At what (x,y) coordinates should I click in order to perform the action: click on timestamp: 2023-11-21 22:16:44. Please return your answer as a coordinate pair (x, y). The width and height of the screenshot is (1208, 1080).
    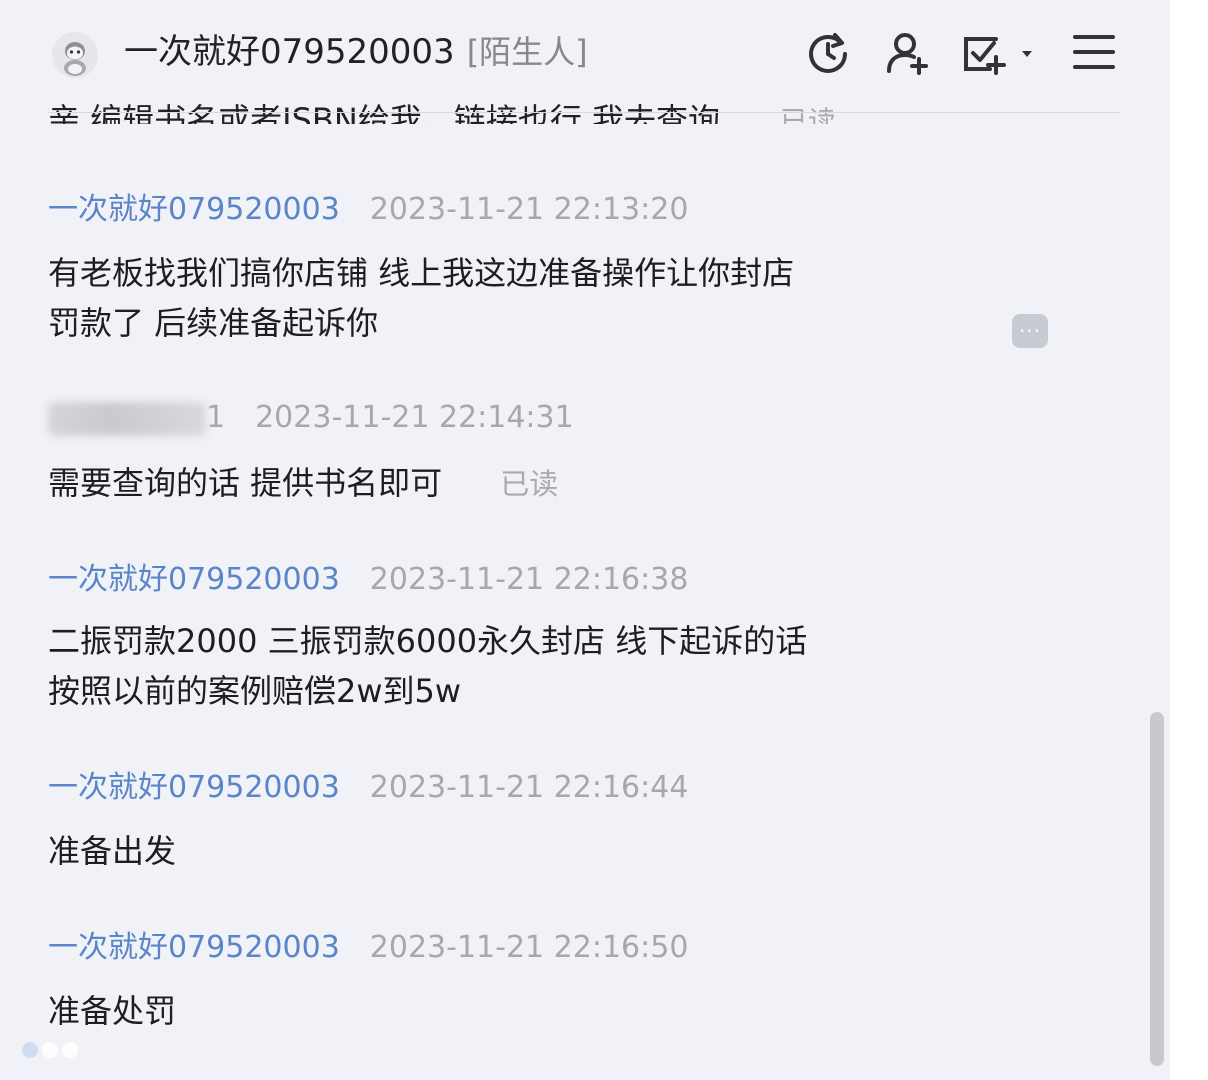
    Looking at the image, I should click on (529, 787).